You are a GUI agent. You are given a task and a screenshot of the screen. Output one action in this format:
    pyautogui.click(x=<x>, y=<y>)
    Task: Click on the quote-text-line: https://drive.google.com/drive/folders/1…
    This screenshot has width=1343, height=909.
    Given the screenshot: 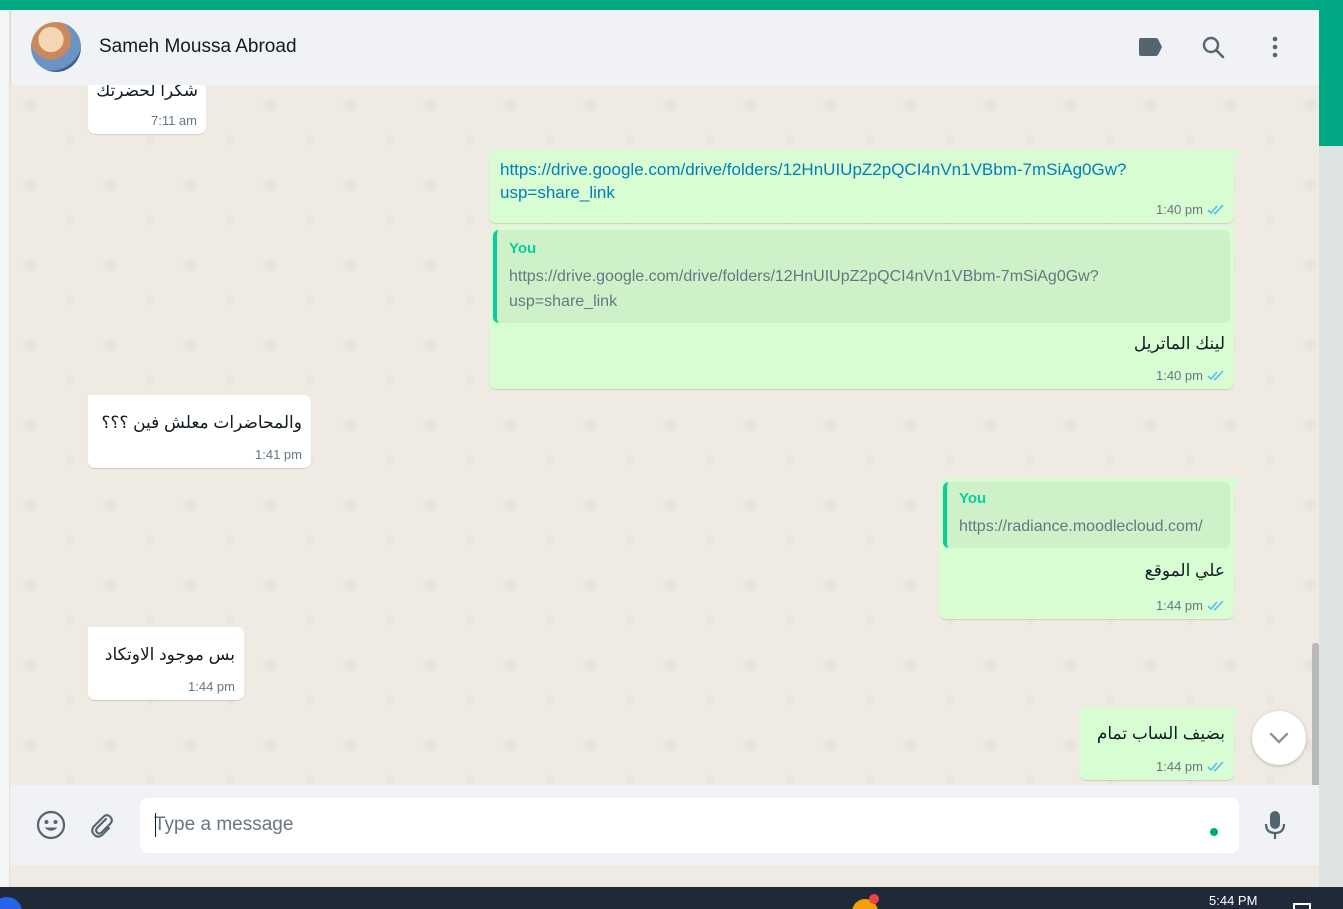 What is the action you would take?
    pyautogui.click(x=804, y=276)
    